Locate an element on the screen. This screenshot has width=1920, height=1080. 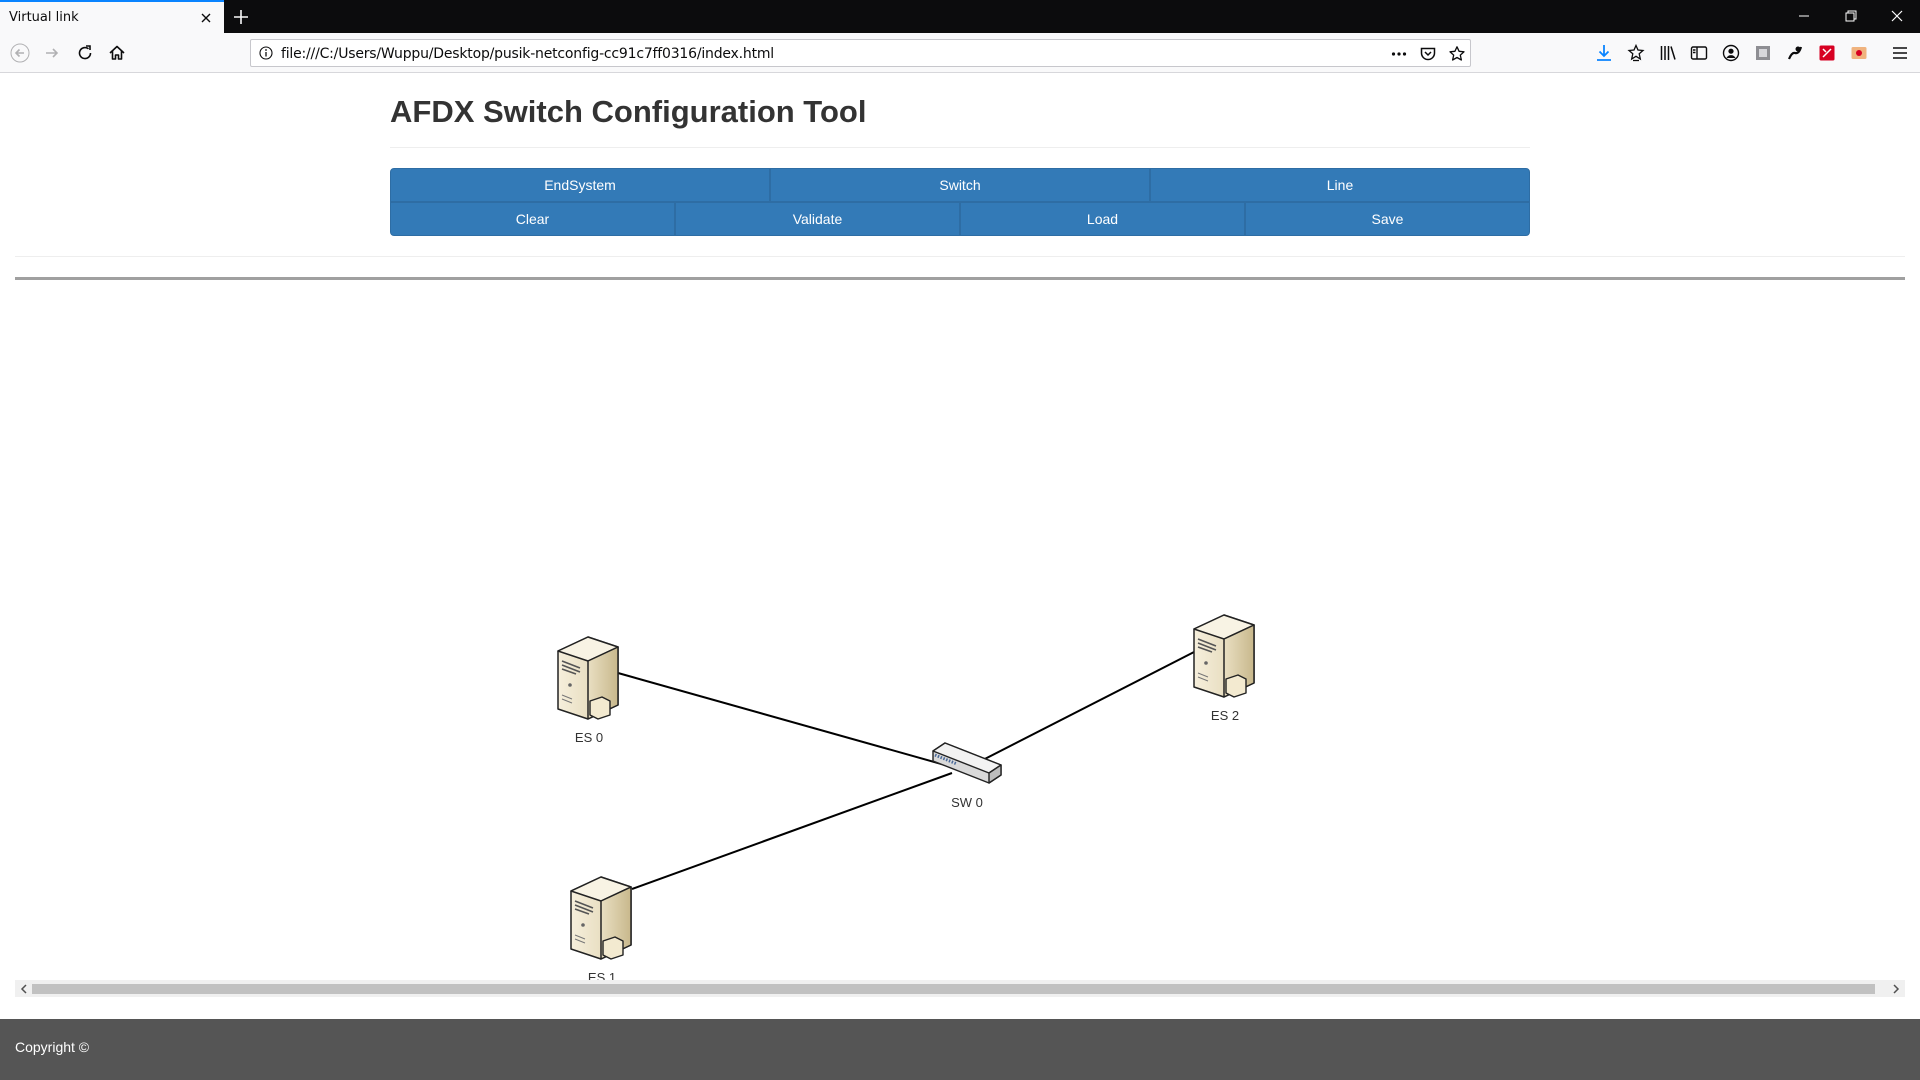
restore-icon is located at coordinates (1851, 16).